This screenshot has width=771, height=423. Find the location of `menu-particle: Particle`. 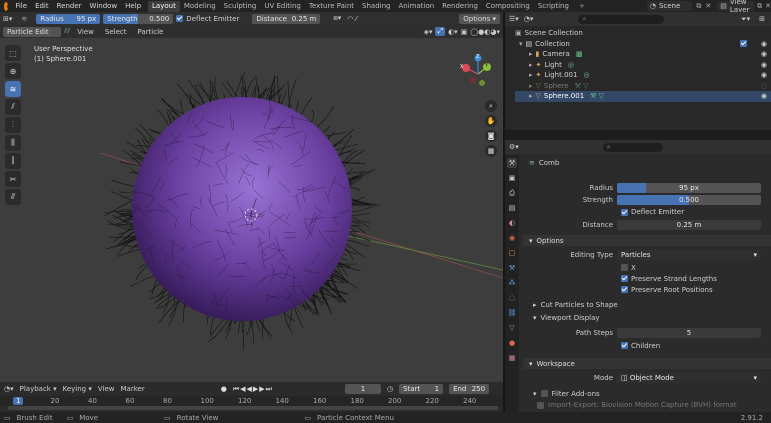

menu-particle: Particle is located at coordinates (150, 32).